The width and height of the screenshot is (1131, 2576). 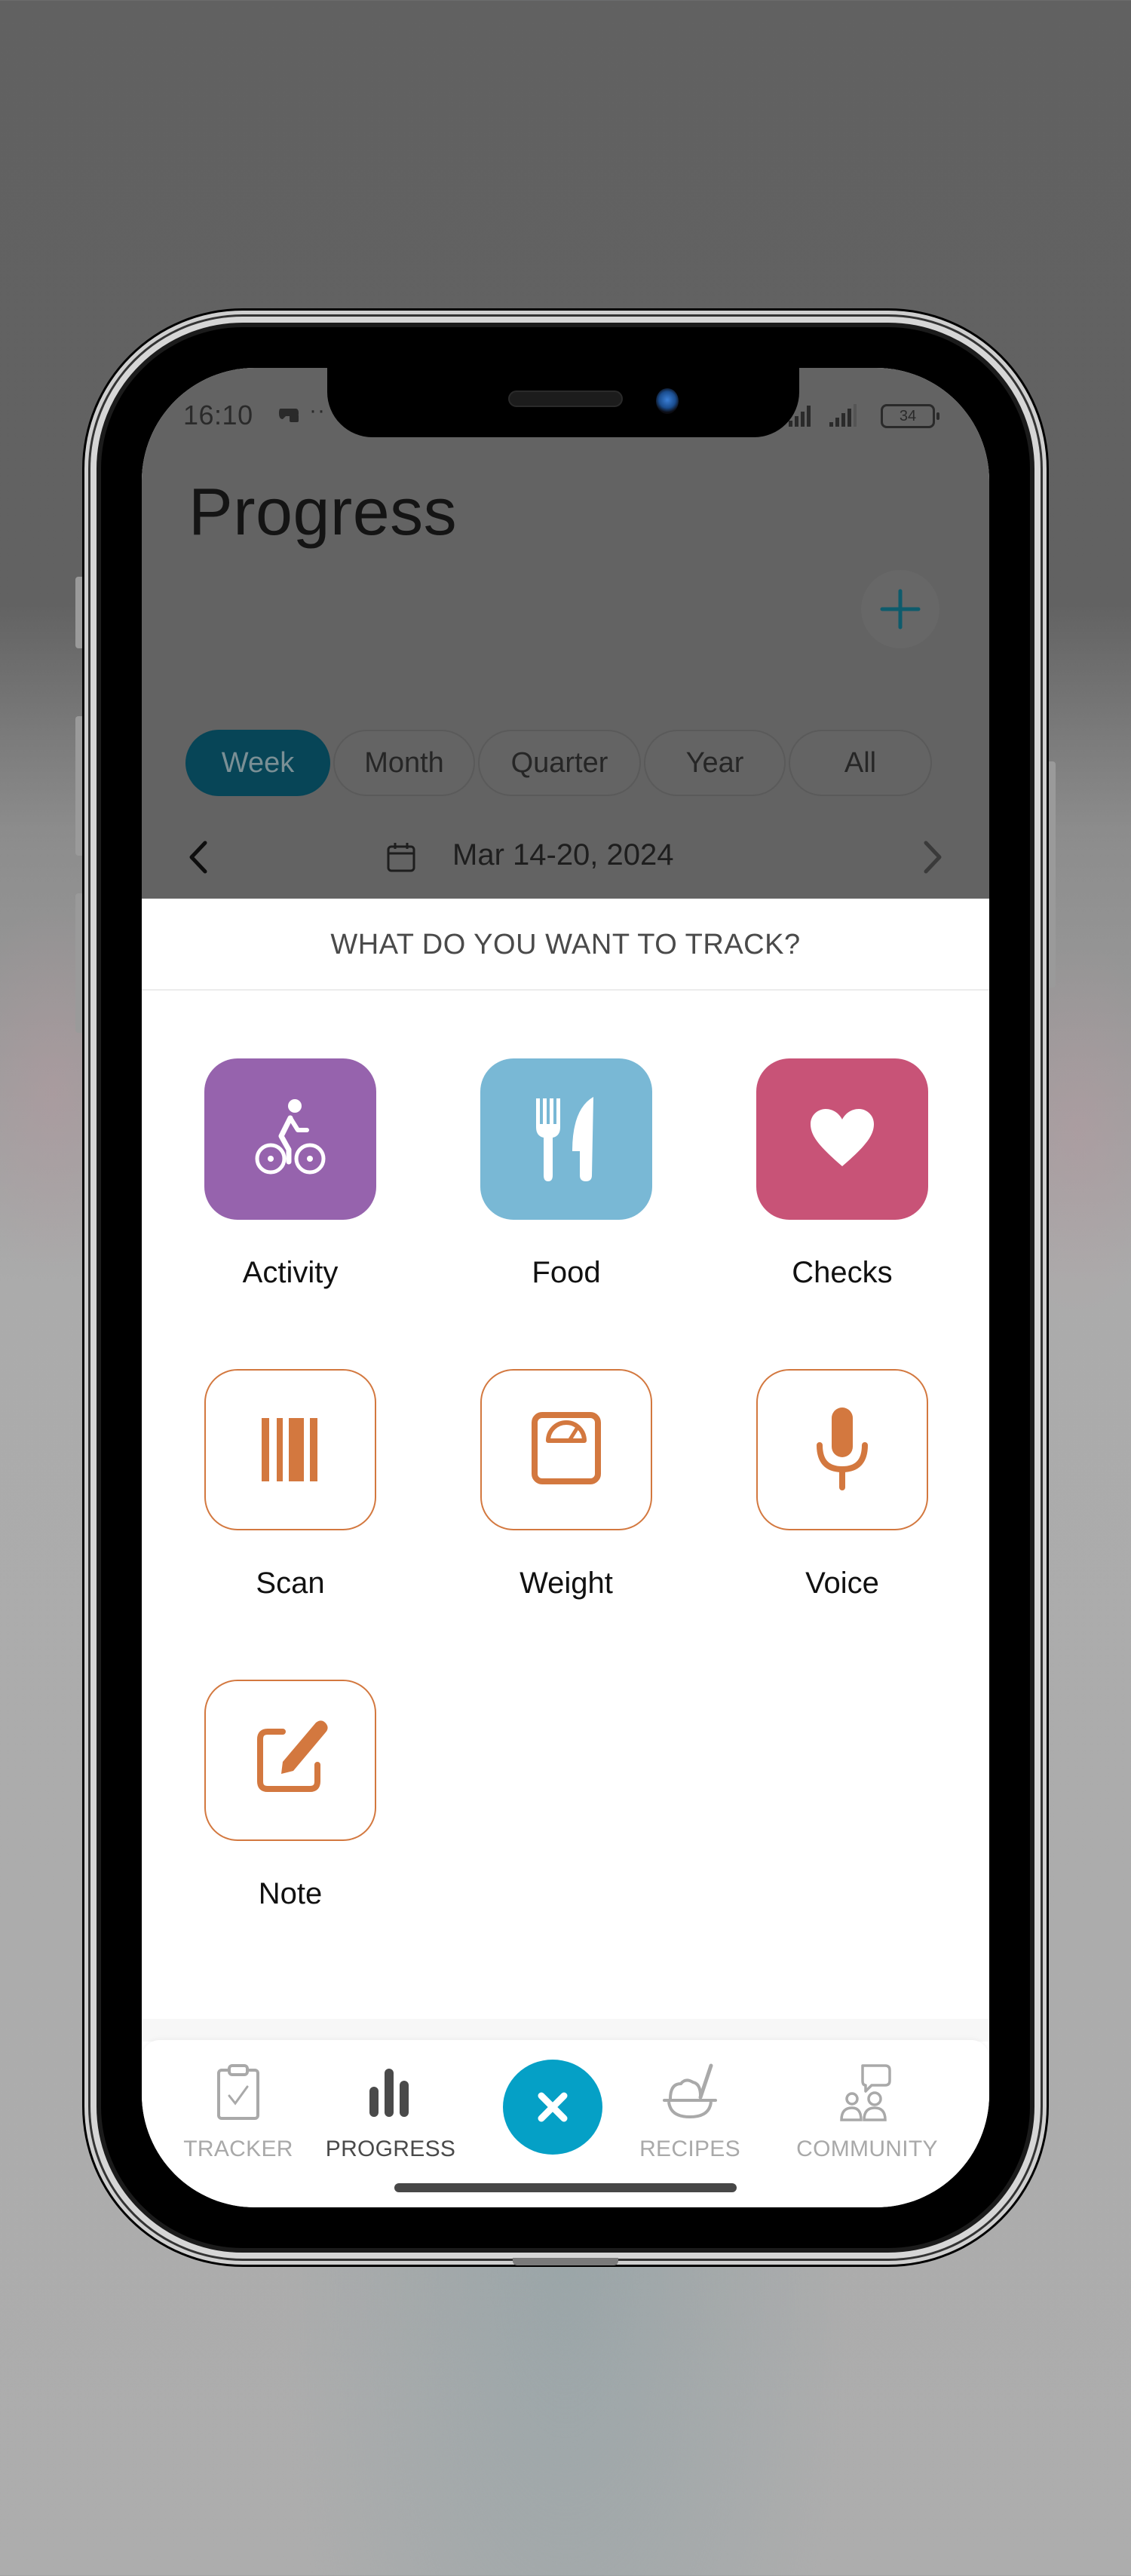 I want to click on add-button, so click(x=900, y=609).